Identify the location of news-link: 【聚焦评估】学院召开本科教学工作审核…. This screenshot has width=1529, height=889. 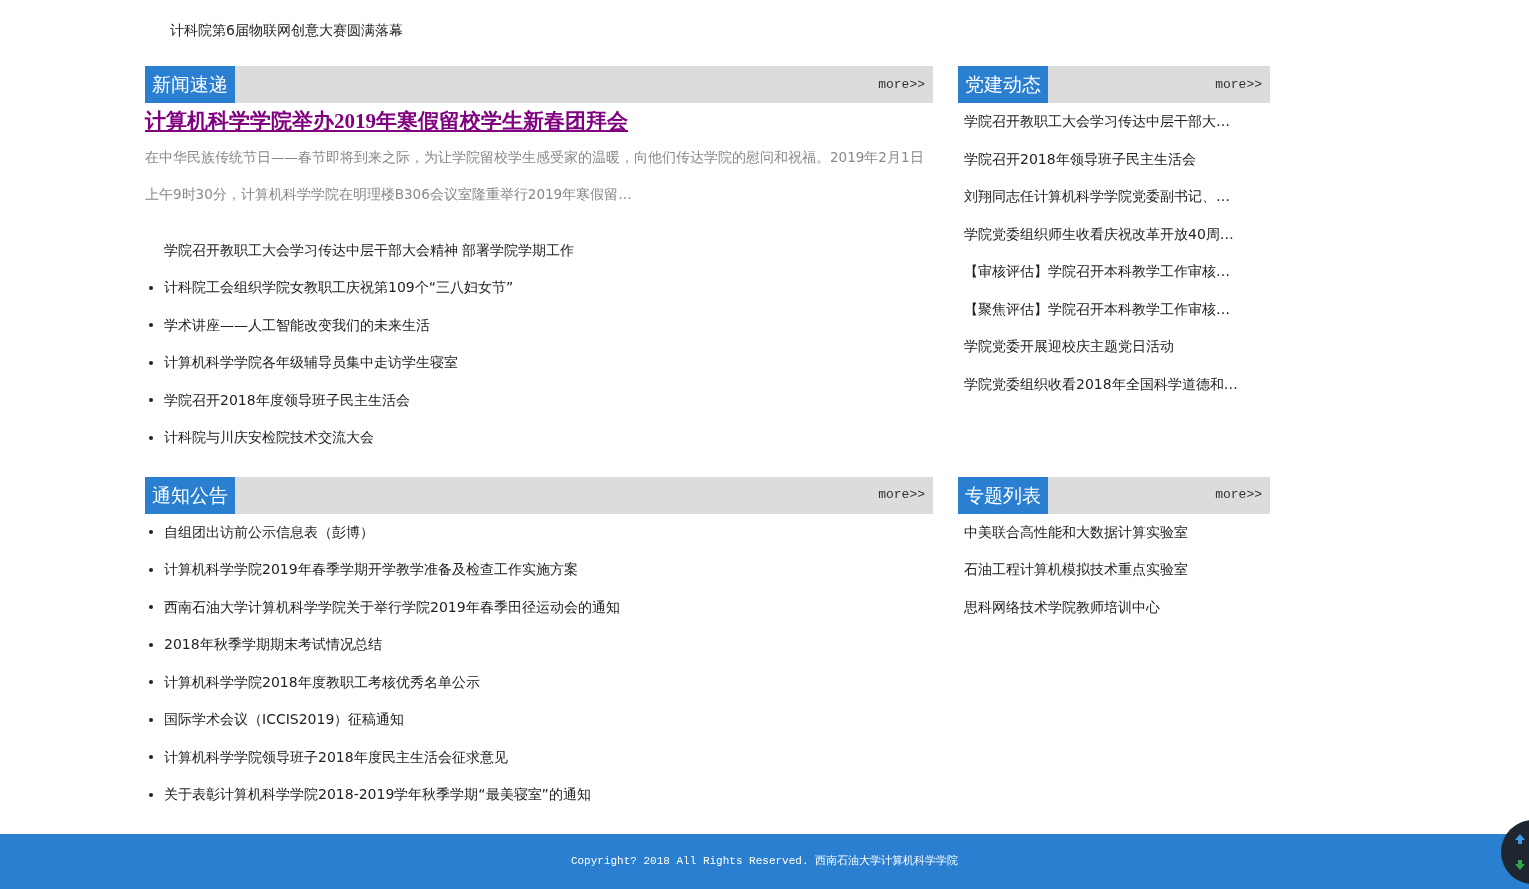
(1097, 309).